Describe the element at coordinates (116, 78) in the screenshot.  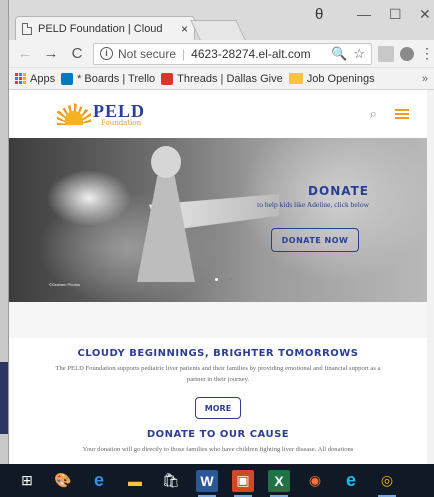
I see `bookmark-label: * Boards | Trello` at that location.